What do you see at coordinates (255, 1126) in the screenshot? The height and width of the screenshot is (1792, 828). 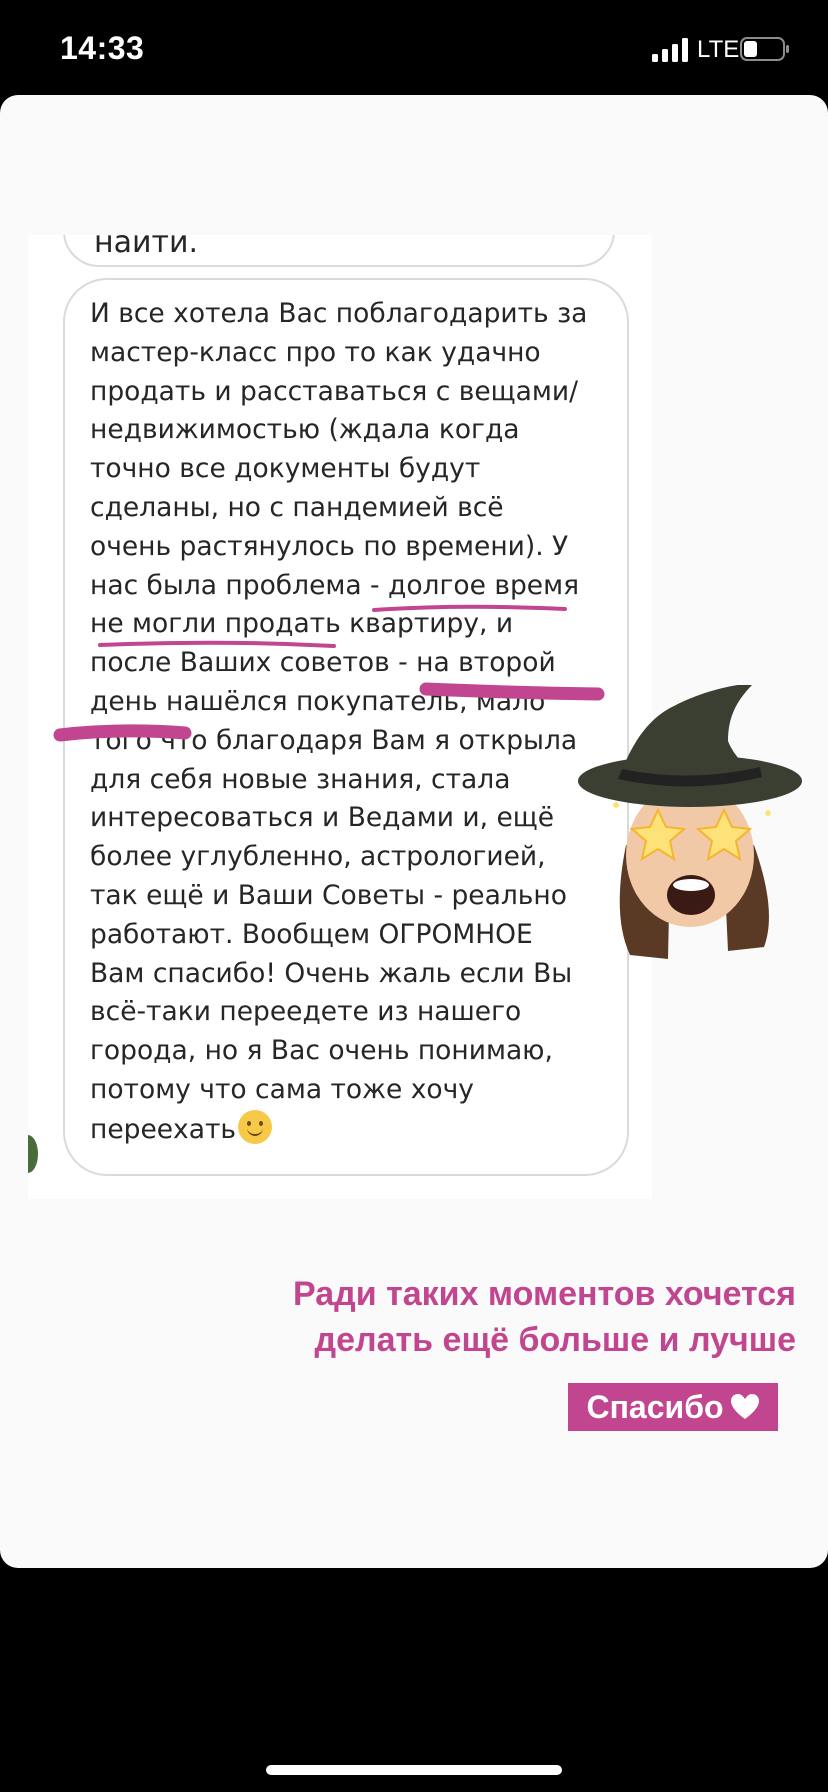 I see `slightly-smiling-face-icon` at bounding box center [255, 1126].